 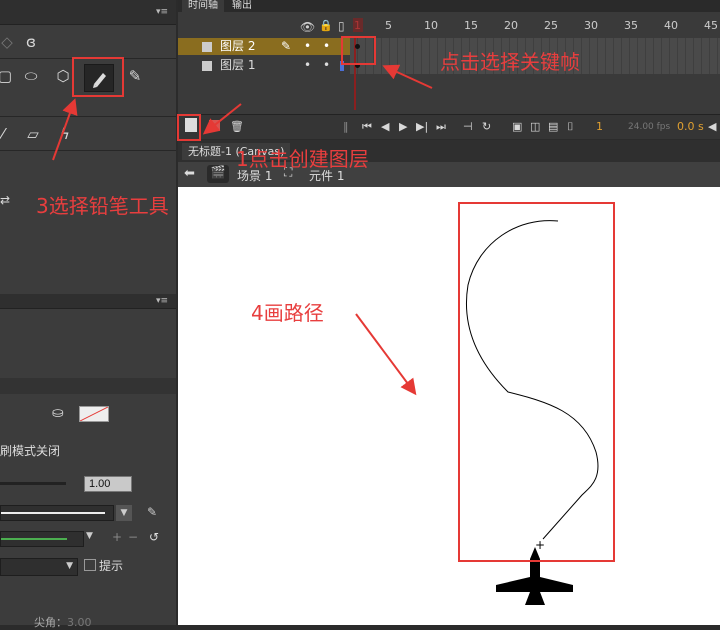 What do you see at coordinates (287, 313) in the screenshot?
I see `annotation-draw-path: 4画路径` at bounding box center [287, 313].